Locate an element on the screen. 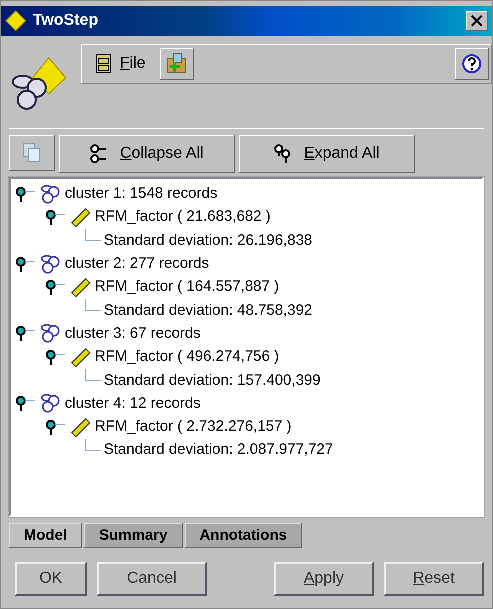 The height and width of the screenshot is (609, 493). cluster-node-icon is located at coordinates (38, 84).